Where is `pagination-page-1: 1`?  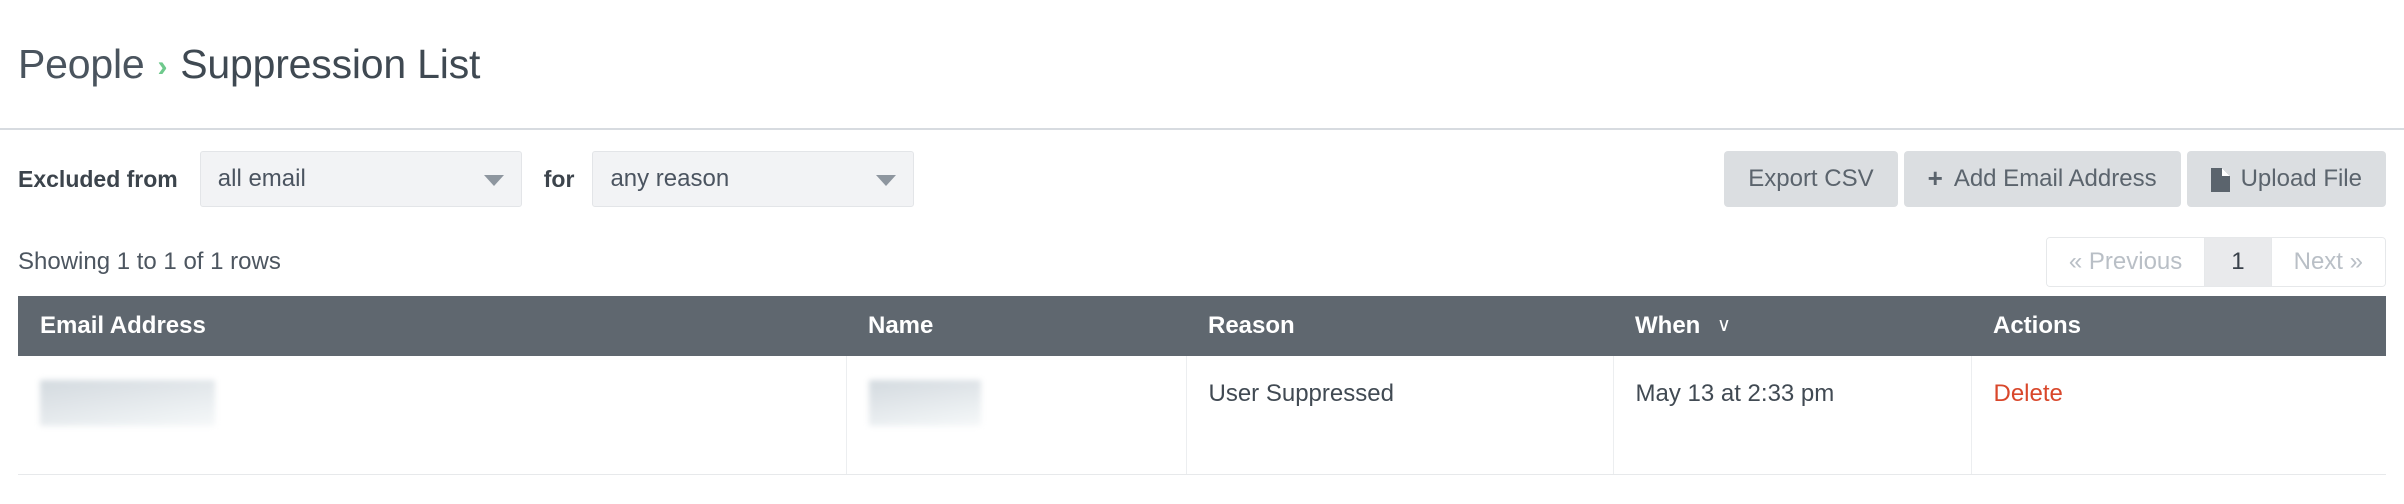 pagination-page-1: 1 is located at coordinates (2238, 262).